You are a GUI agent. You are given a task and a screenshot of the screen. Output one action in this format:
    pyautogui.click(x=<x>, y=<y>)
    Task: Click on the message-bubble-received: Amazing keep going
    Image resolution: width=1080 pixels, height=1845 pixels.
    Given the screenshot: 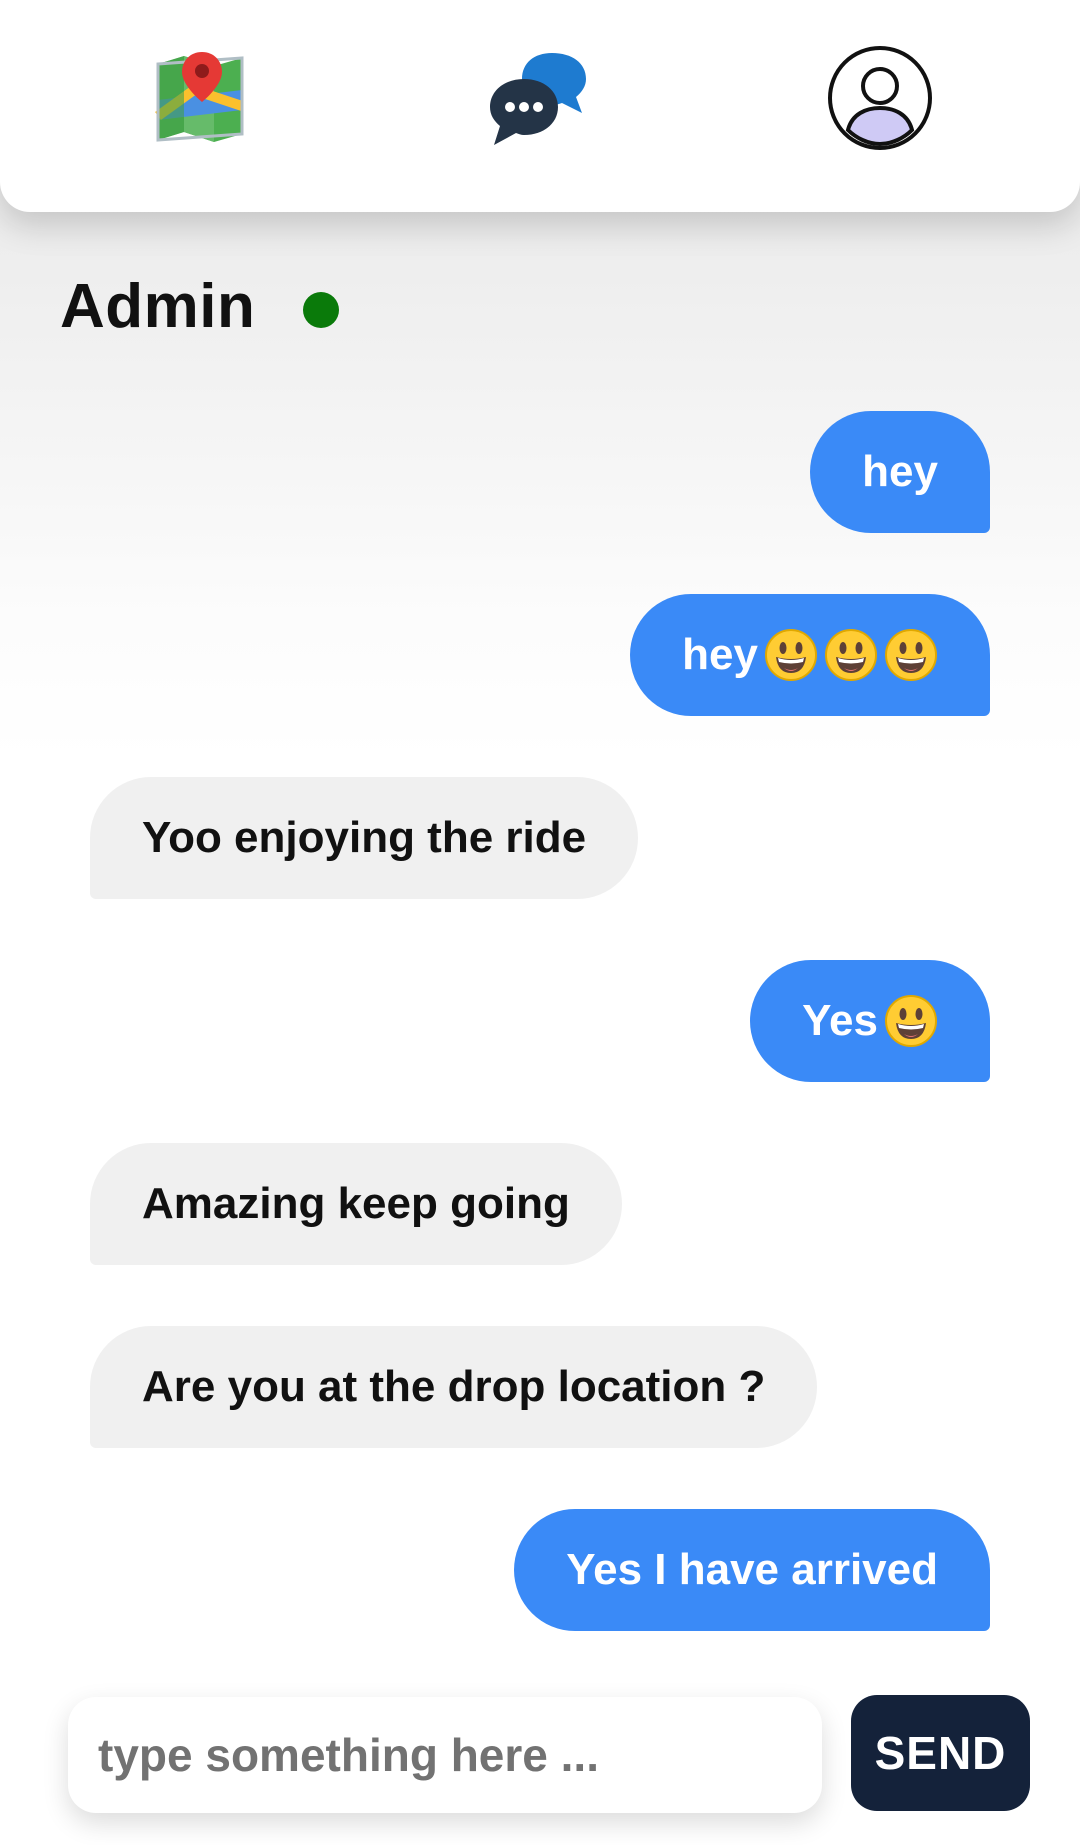 What is the action you would take?
    pyautogui.click(x=356, y=1204)
    